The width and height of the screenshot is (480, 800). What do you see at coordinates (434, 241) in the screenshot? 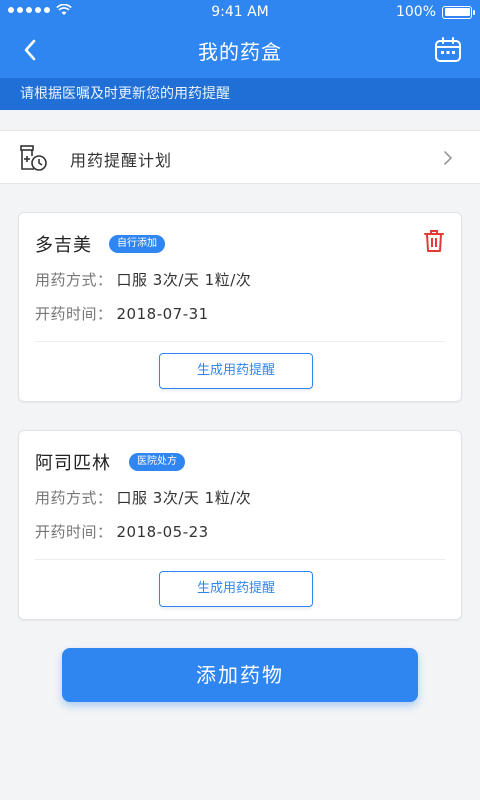
I see `trash-icon` at bounding box center [434, 241].